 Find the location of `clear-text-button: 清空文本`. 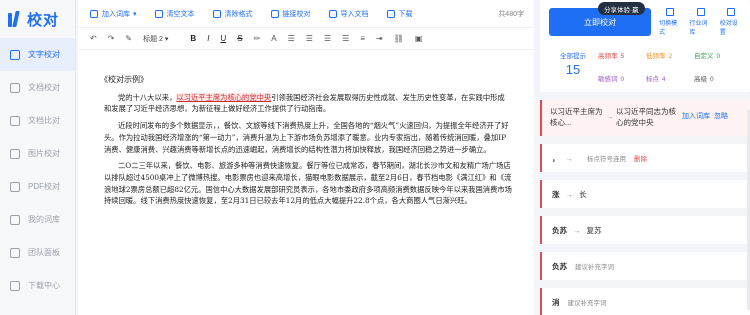

clear-text-button: 清空文本 is located at coordinates (174, 14).